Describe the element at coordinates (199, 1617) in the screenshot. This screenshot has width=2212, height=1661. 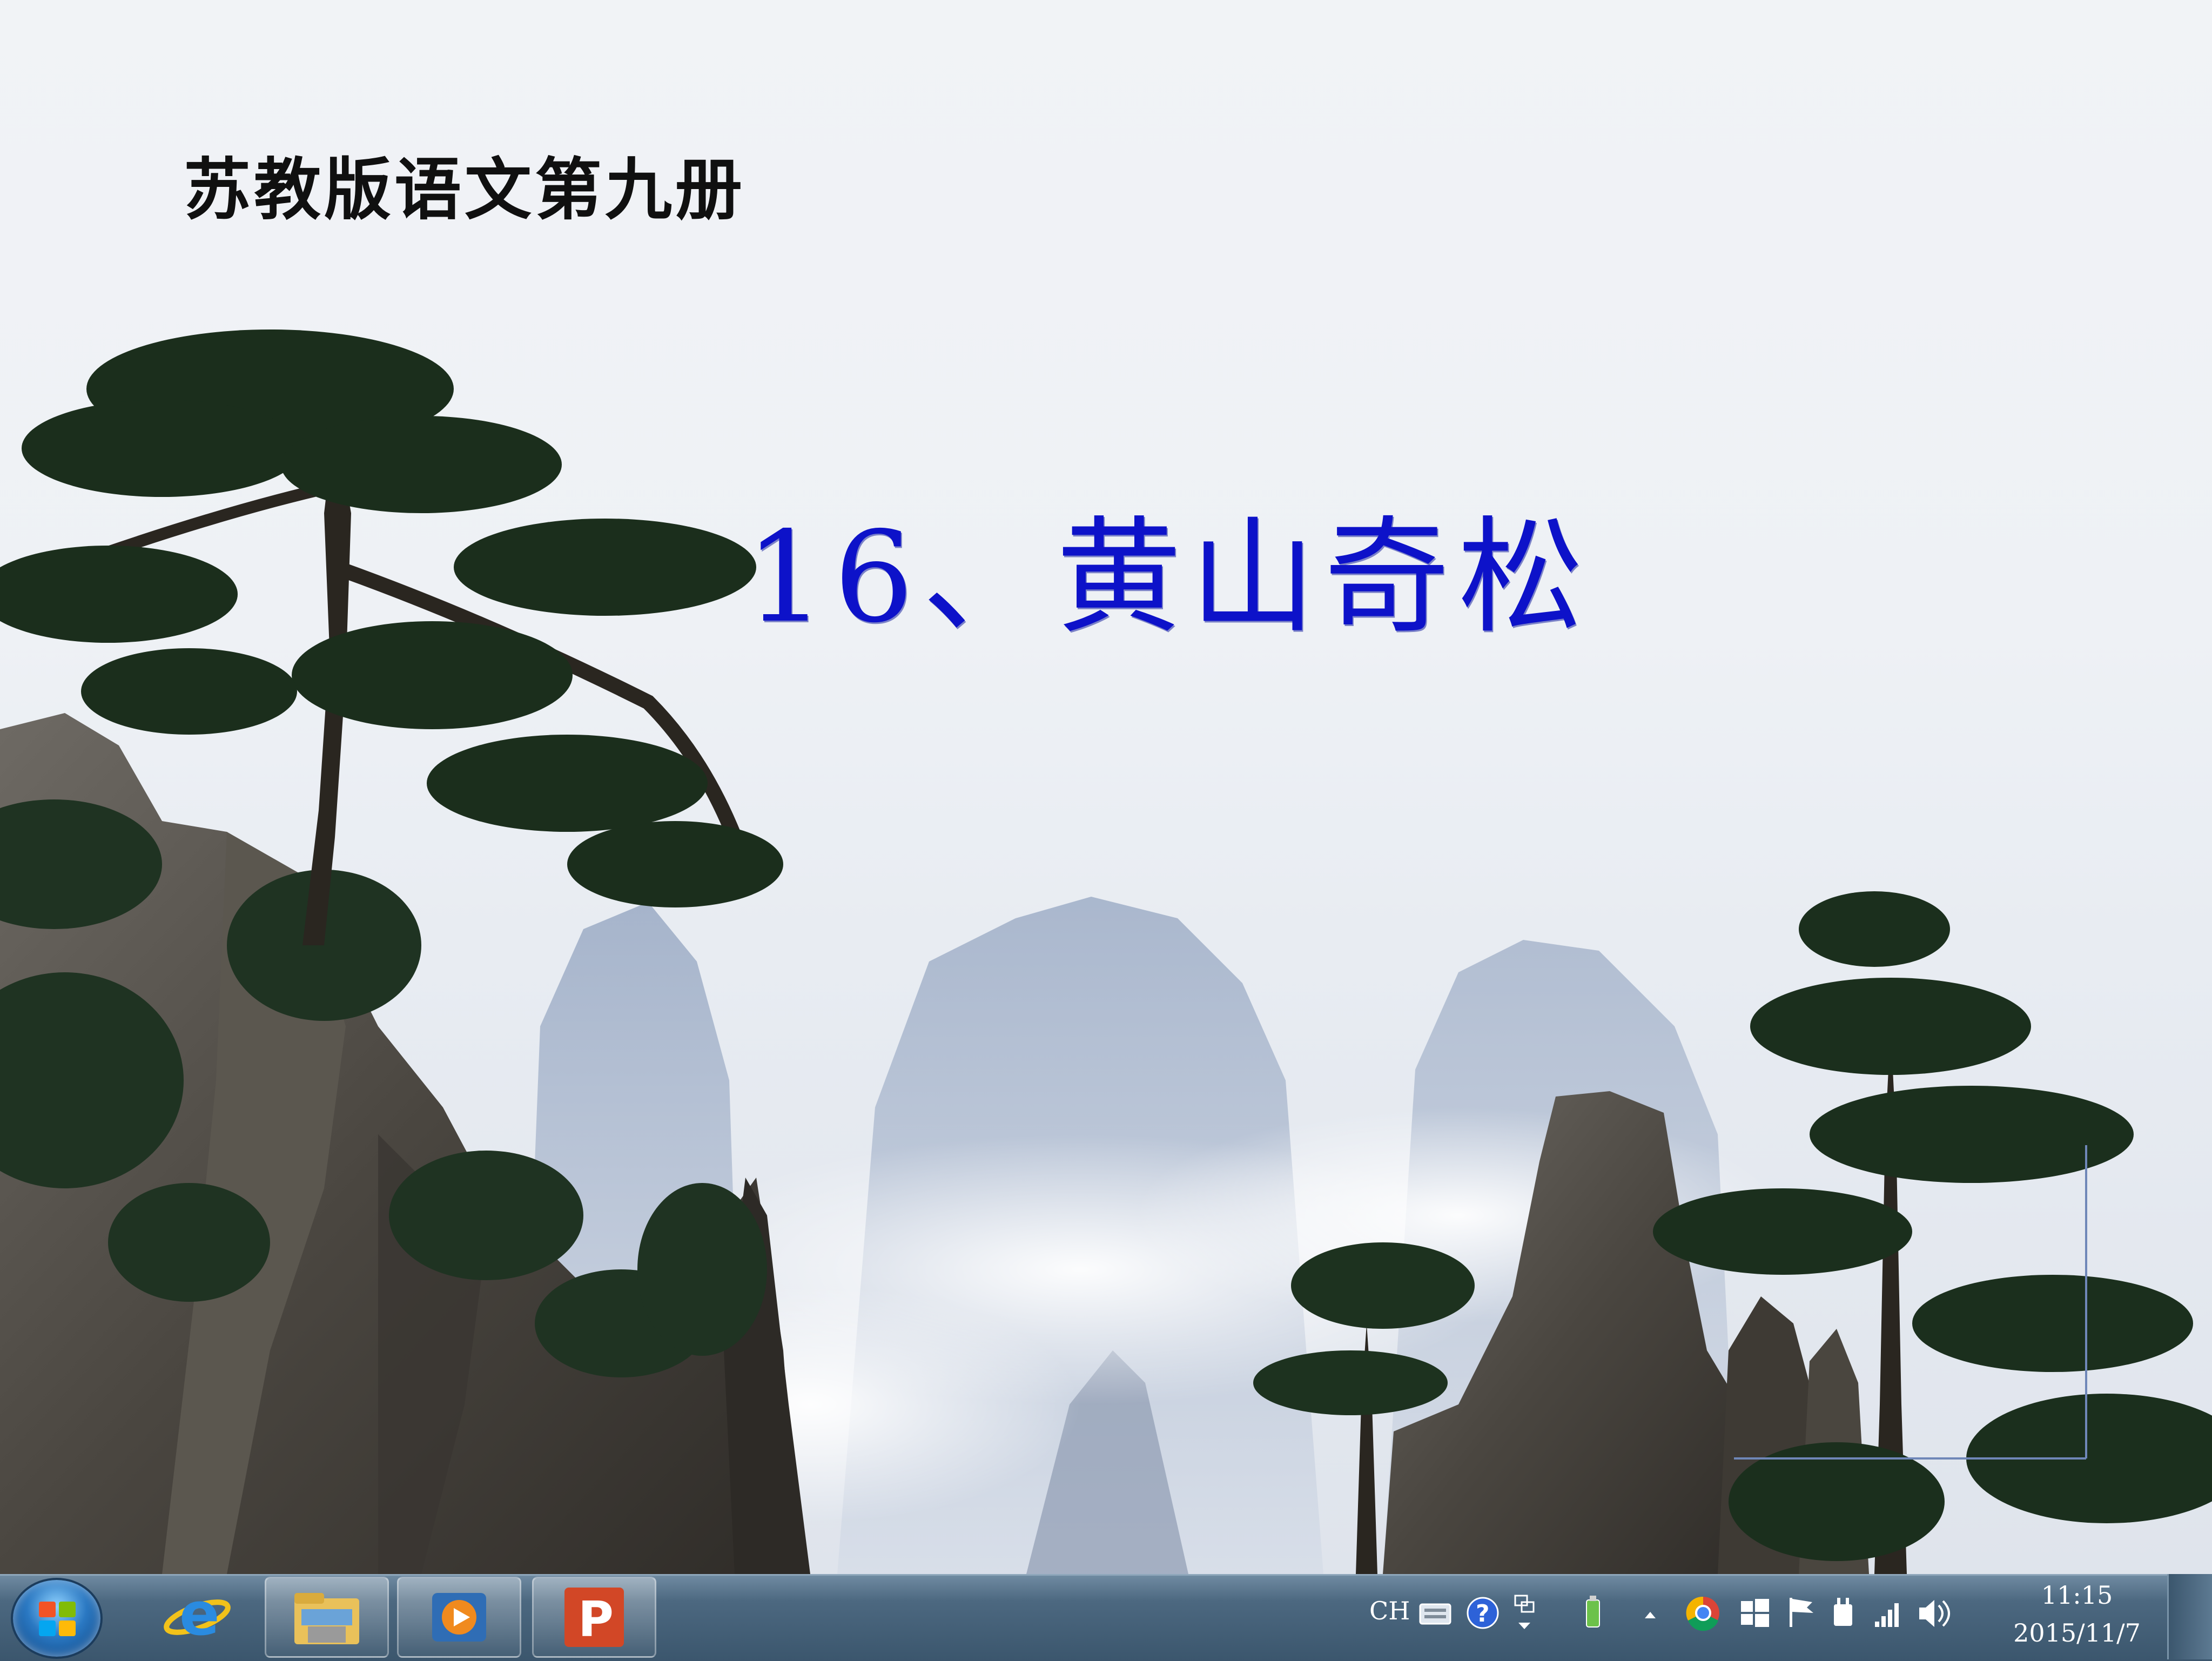
I see `svg-text: e` at that location.